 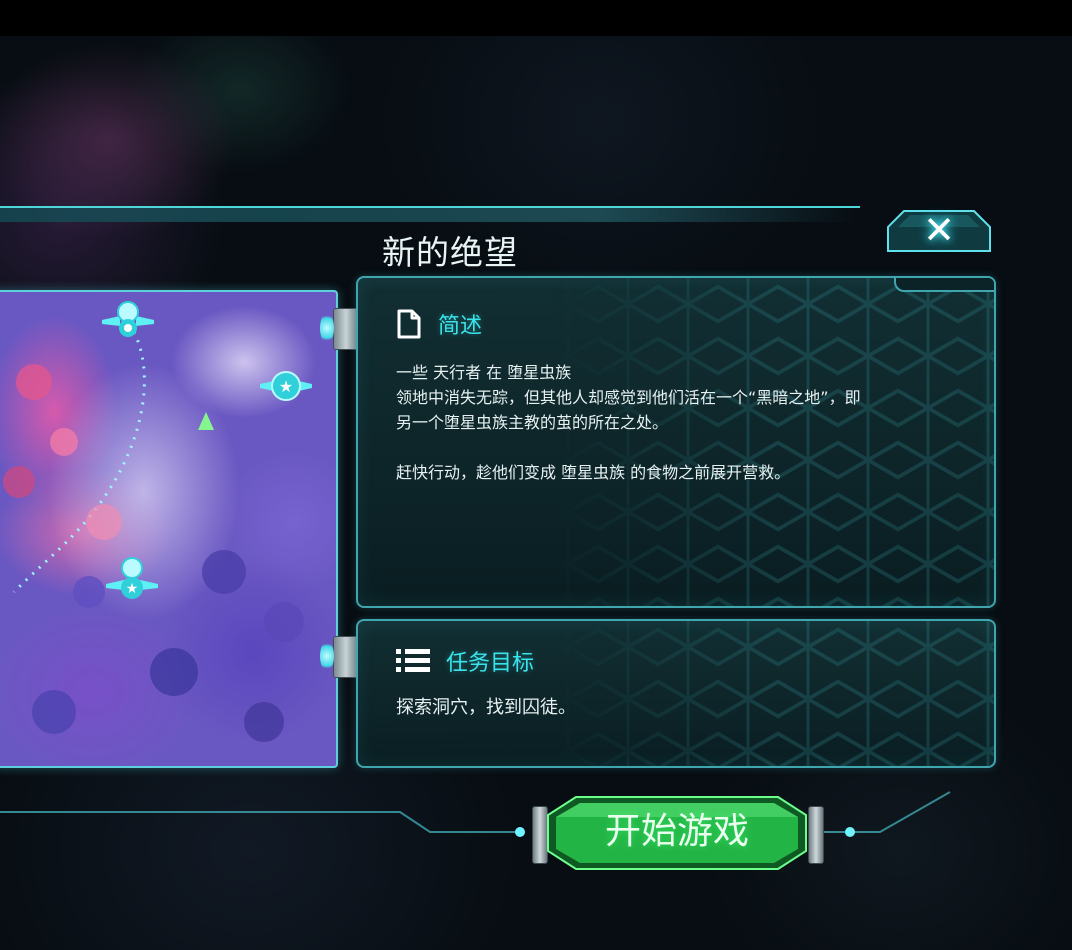 What do you see at coordinates (128, 320) in the screenshot?
I see `skull-wing-badge-icon` at bounding box center [128, 320].